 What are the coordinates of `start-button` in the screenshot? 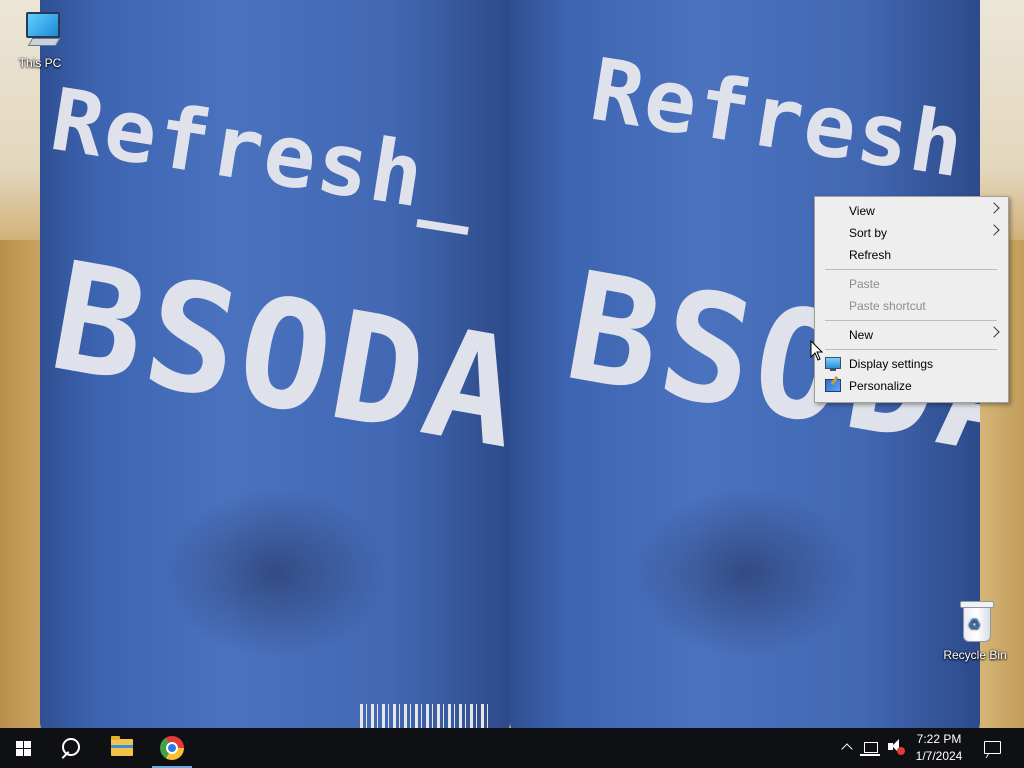 It's located at (24, 748).